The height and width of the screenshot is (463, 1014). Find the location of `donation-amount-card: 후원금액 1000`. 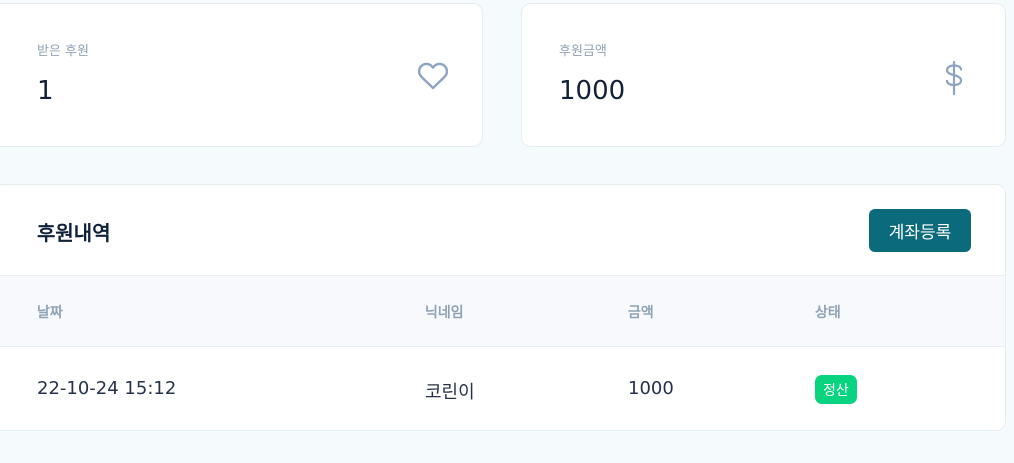

donation-amount-card: 후원금액 1000 is located at coordinates (763, 75).